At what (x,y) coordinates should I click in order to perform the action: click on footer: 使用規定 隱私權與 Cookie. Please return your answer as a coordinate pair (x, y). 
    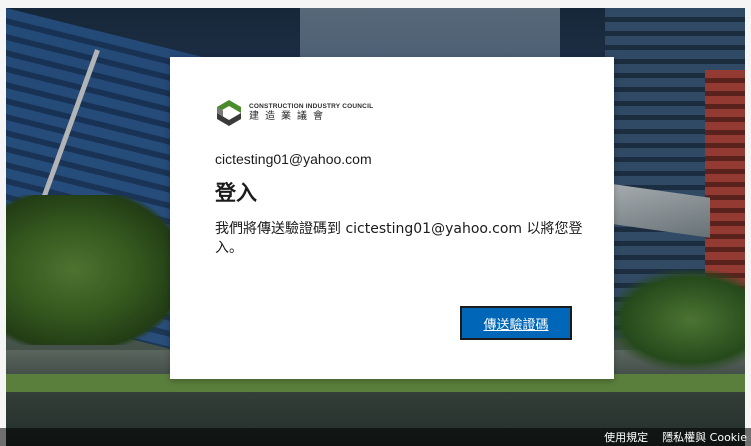
    Looking at the image, I should click on (375, 437).